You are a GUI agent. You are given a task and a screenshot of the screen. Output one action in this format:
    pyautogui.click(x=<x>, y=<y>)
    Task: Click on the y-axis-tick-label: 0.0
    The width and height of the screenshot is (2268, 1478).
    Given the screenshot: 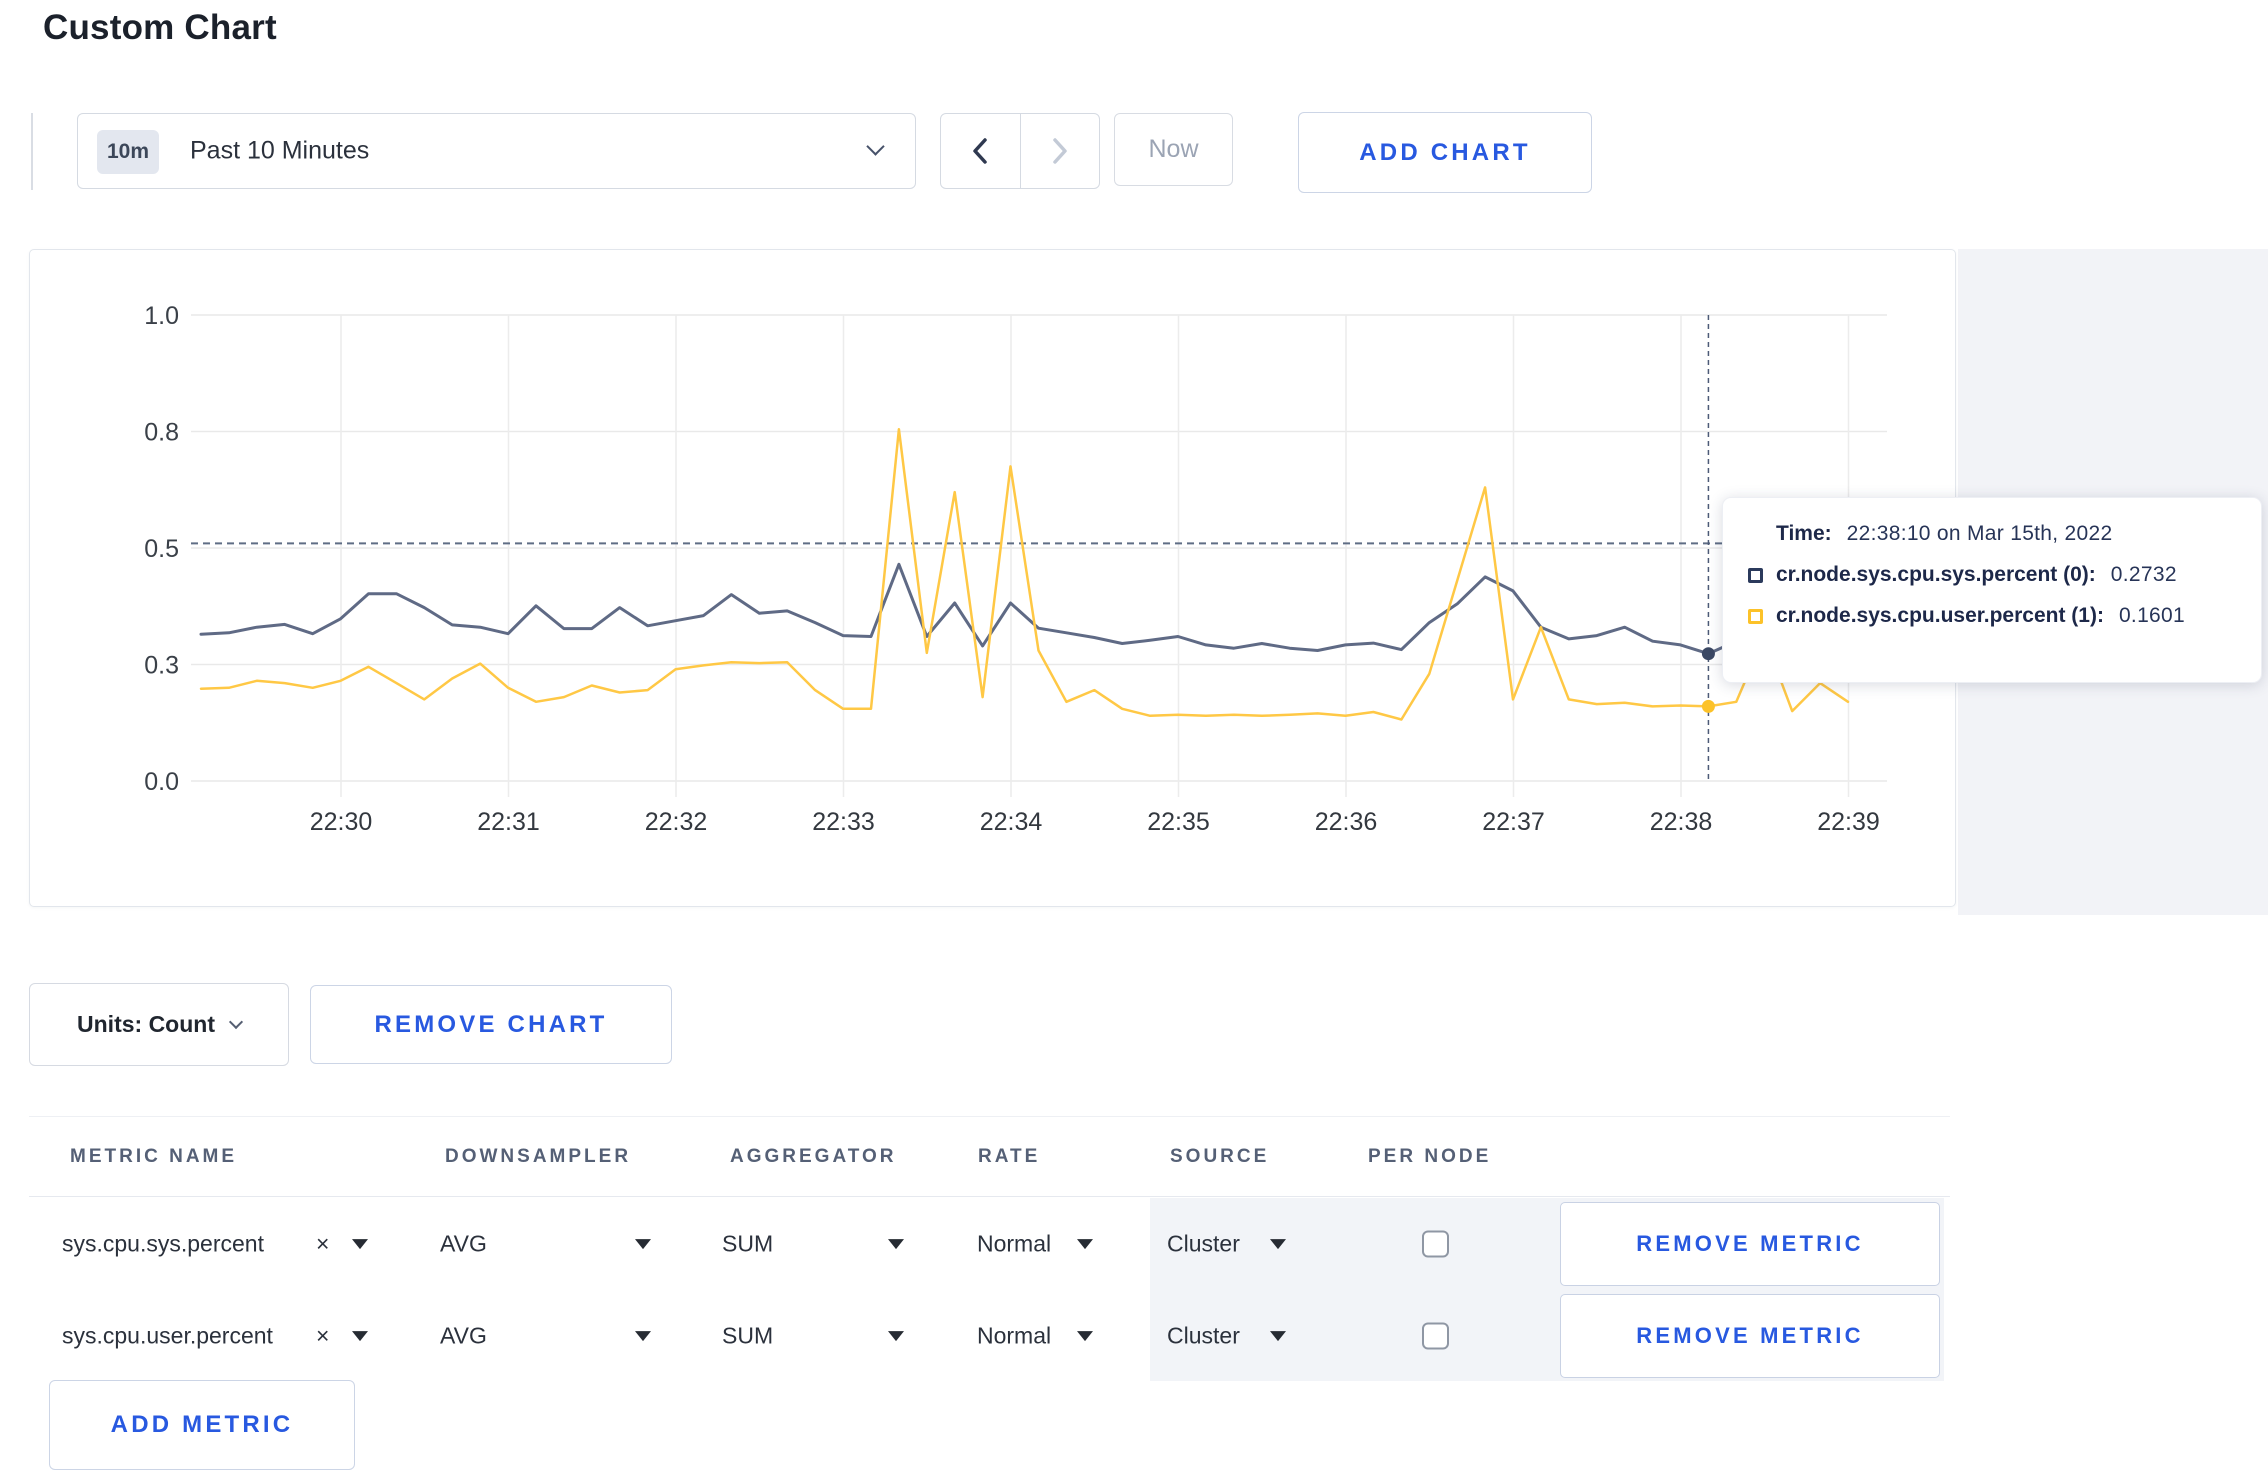 What is the action you would take?
    pyautogui.click(x=161, y=782)
    